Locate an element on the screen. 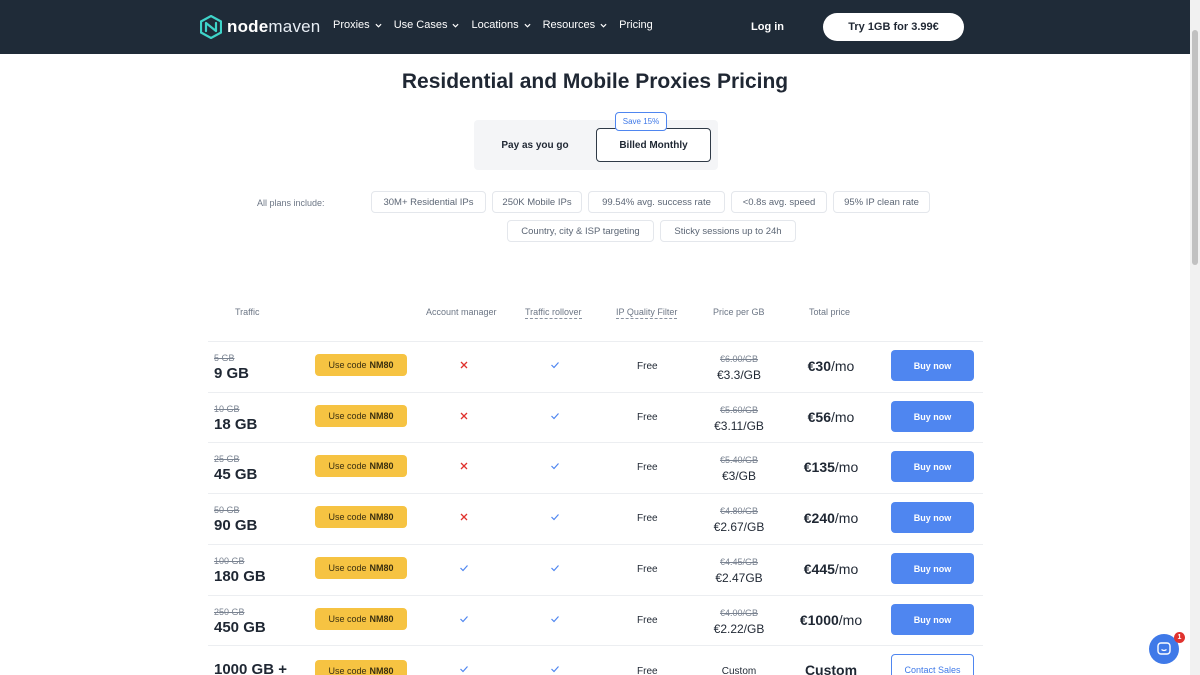 The image size is (1200, 675). total-price: Custom is located at coordinates (831, 668).